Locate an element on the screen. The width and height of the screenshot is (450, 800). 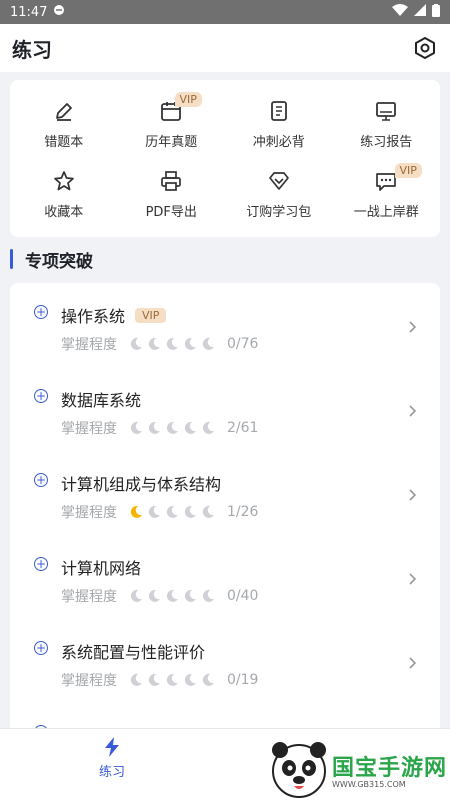
watermark-brand: 国宝手游网 is located at coordinates (390, 768).